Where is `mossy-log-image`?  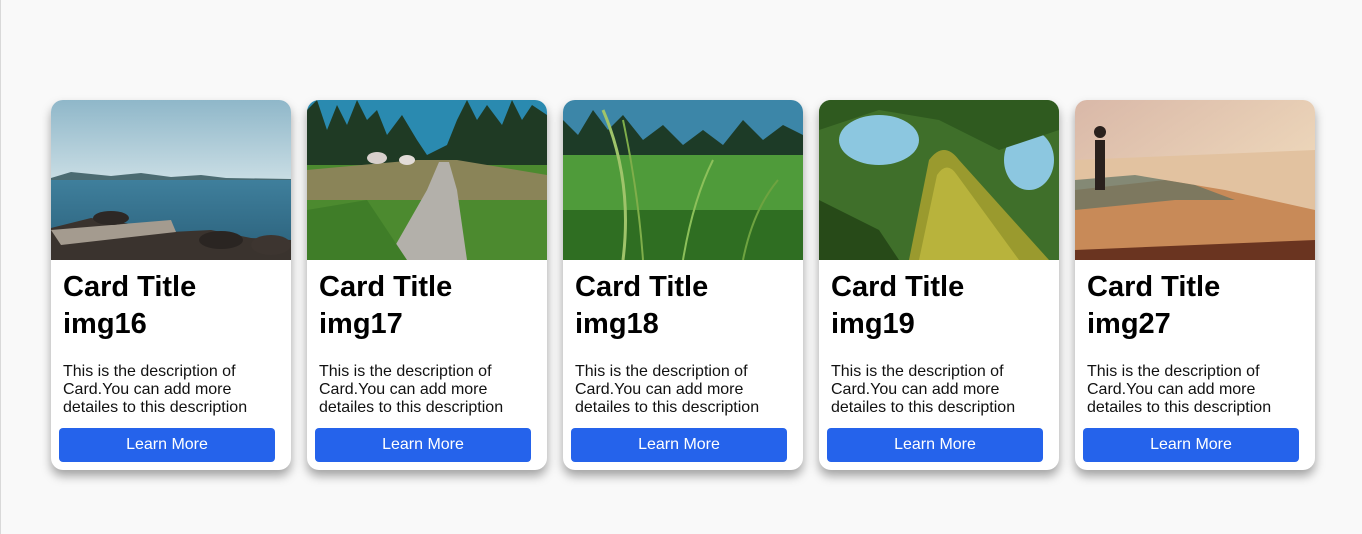 mossy-log-image is located at coordinates (939, 180).